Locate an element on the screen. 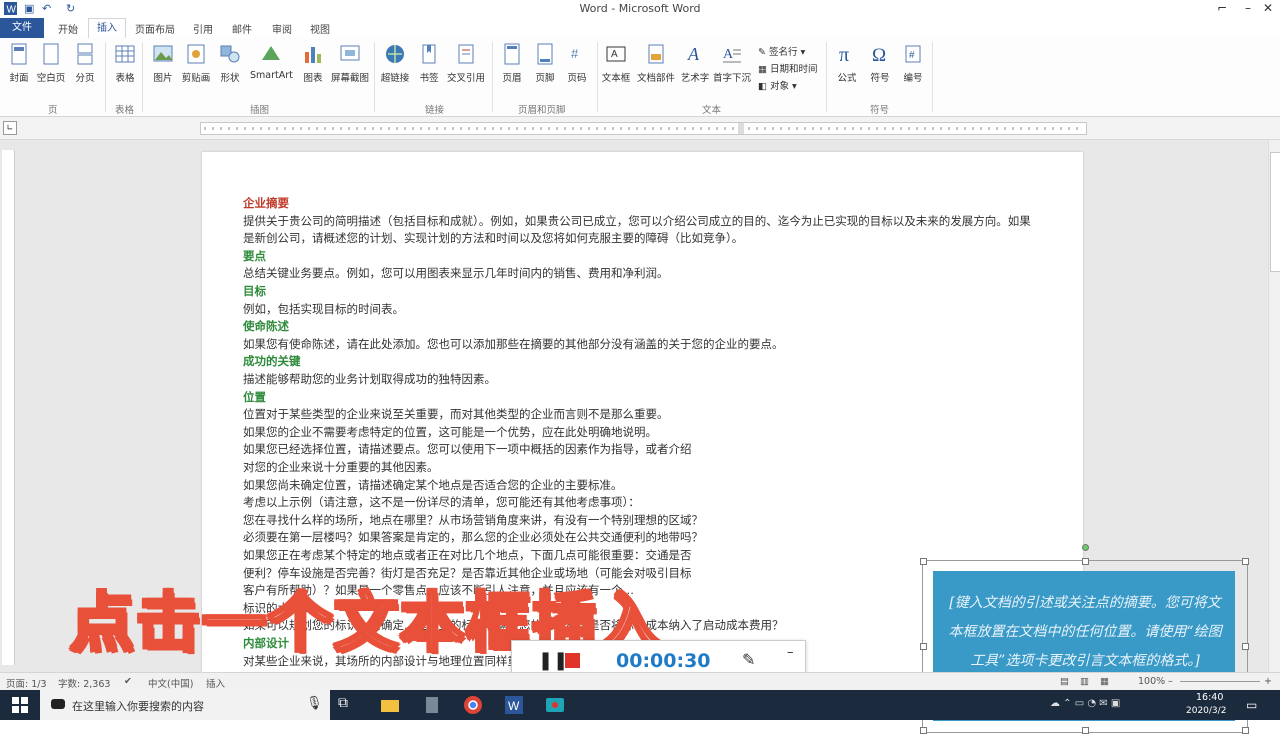  quick-parts-button: 文档部件 is located at coordinates (656, 63).